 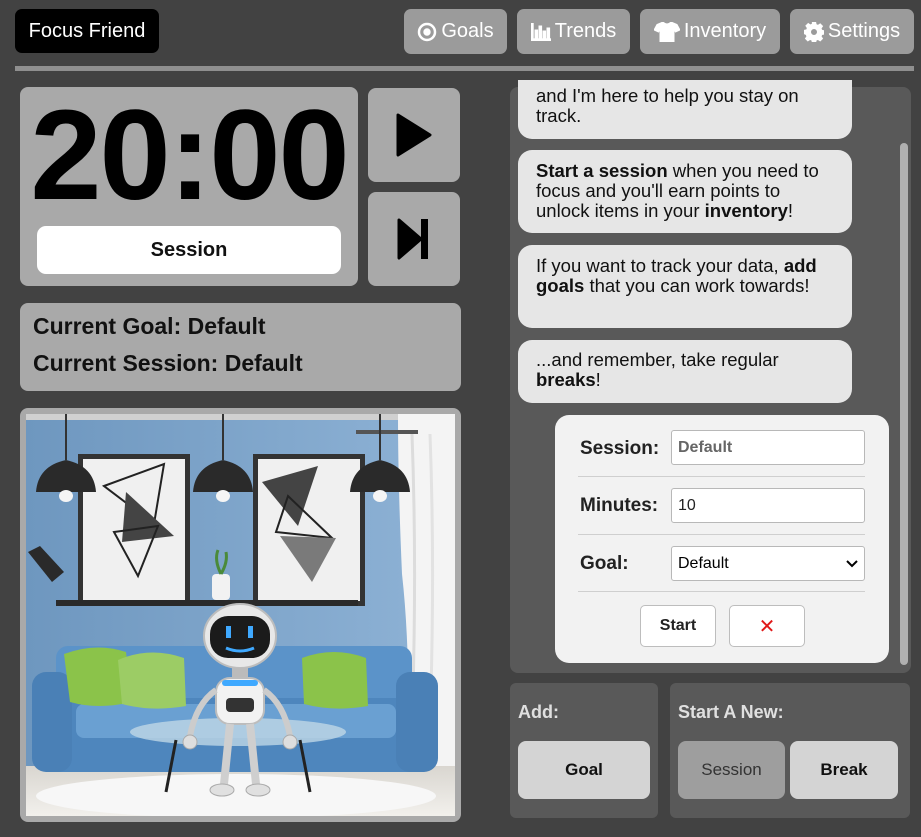 What do you see at coordinates (864, 31) in the screenshot?
I see `nav-settings-label: Settings` at bounding box center [864, 31].